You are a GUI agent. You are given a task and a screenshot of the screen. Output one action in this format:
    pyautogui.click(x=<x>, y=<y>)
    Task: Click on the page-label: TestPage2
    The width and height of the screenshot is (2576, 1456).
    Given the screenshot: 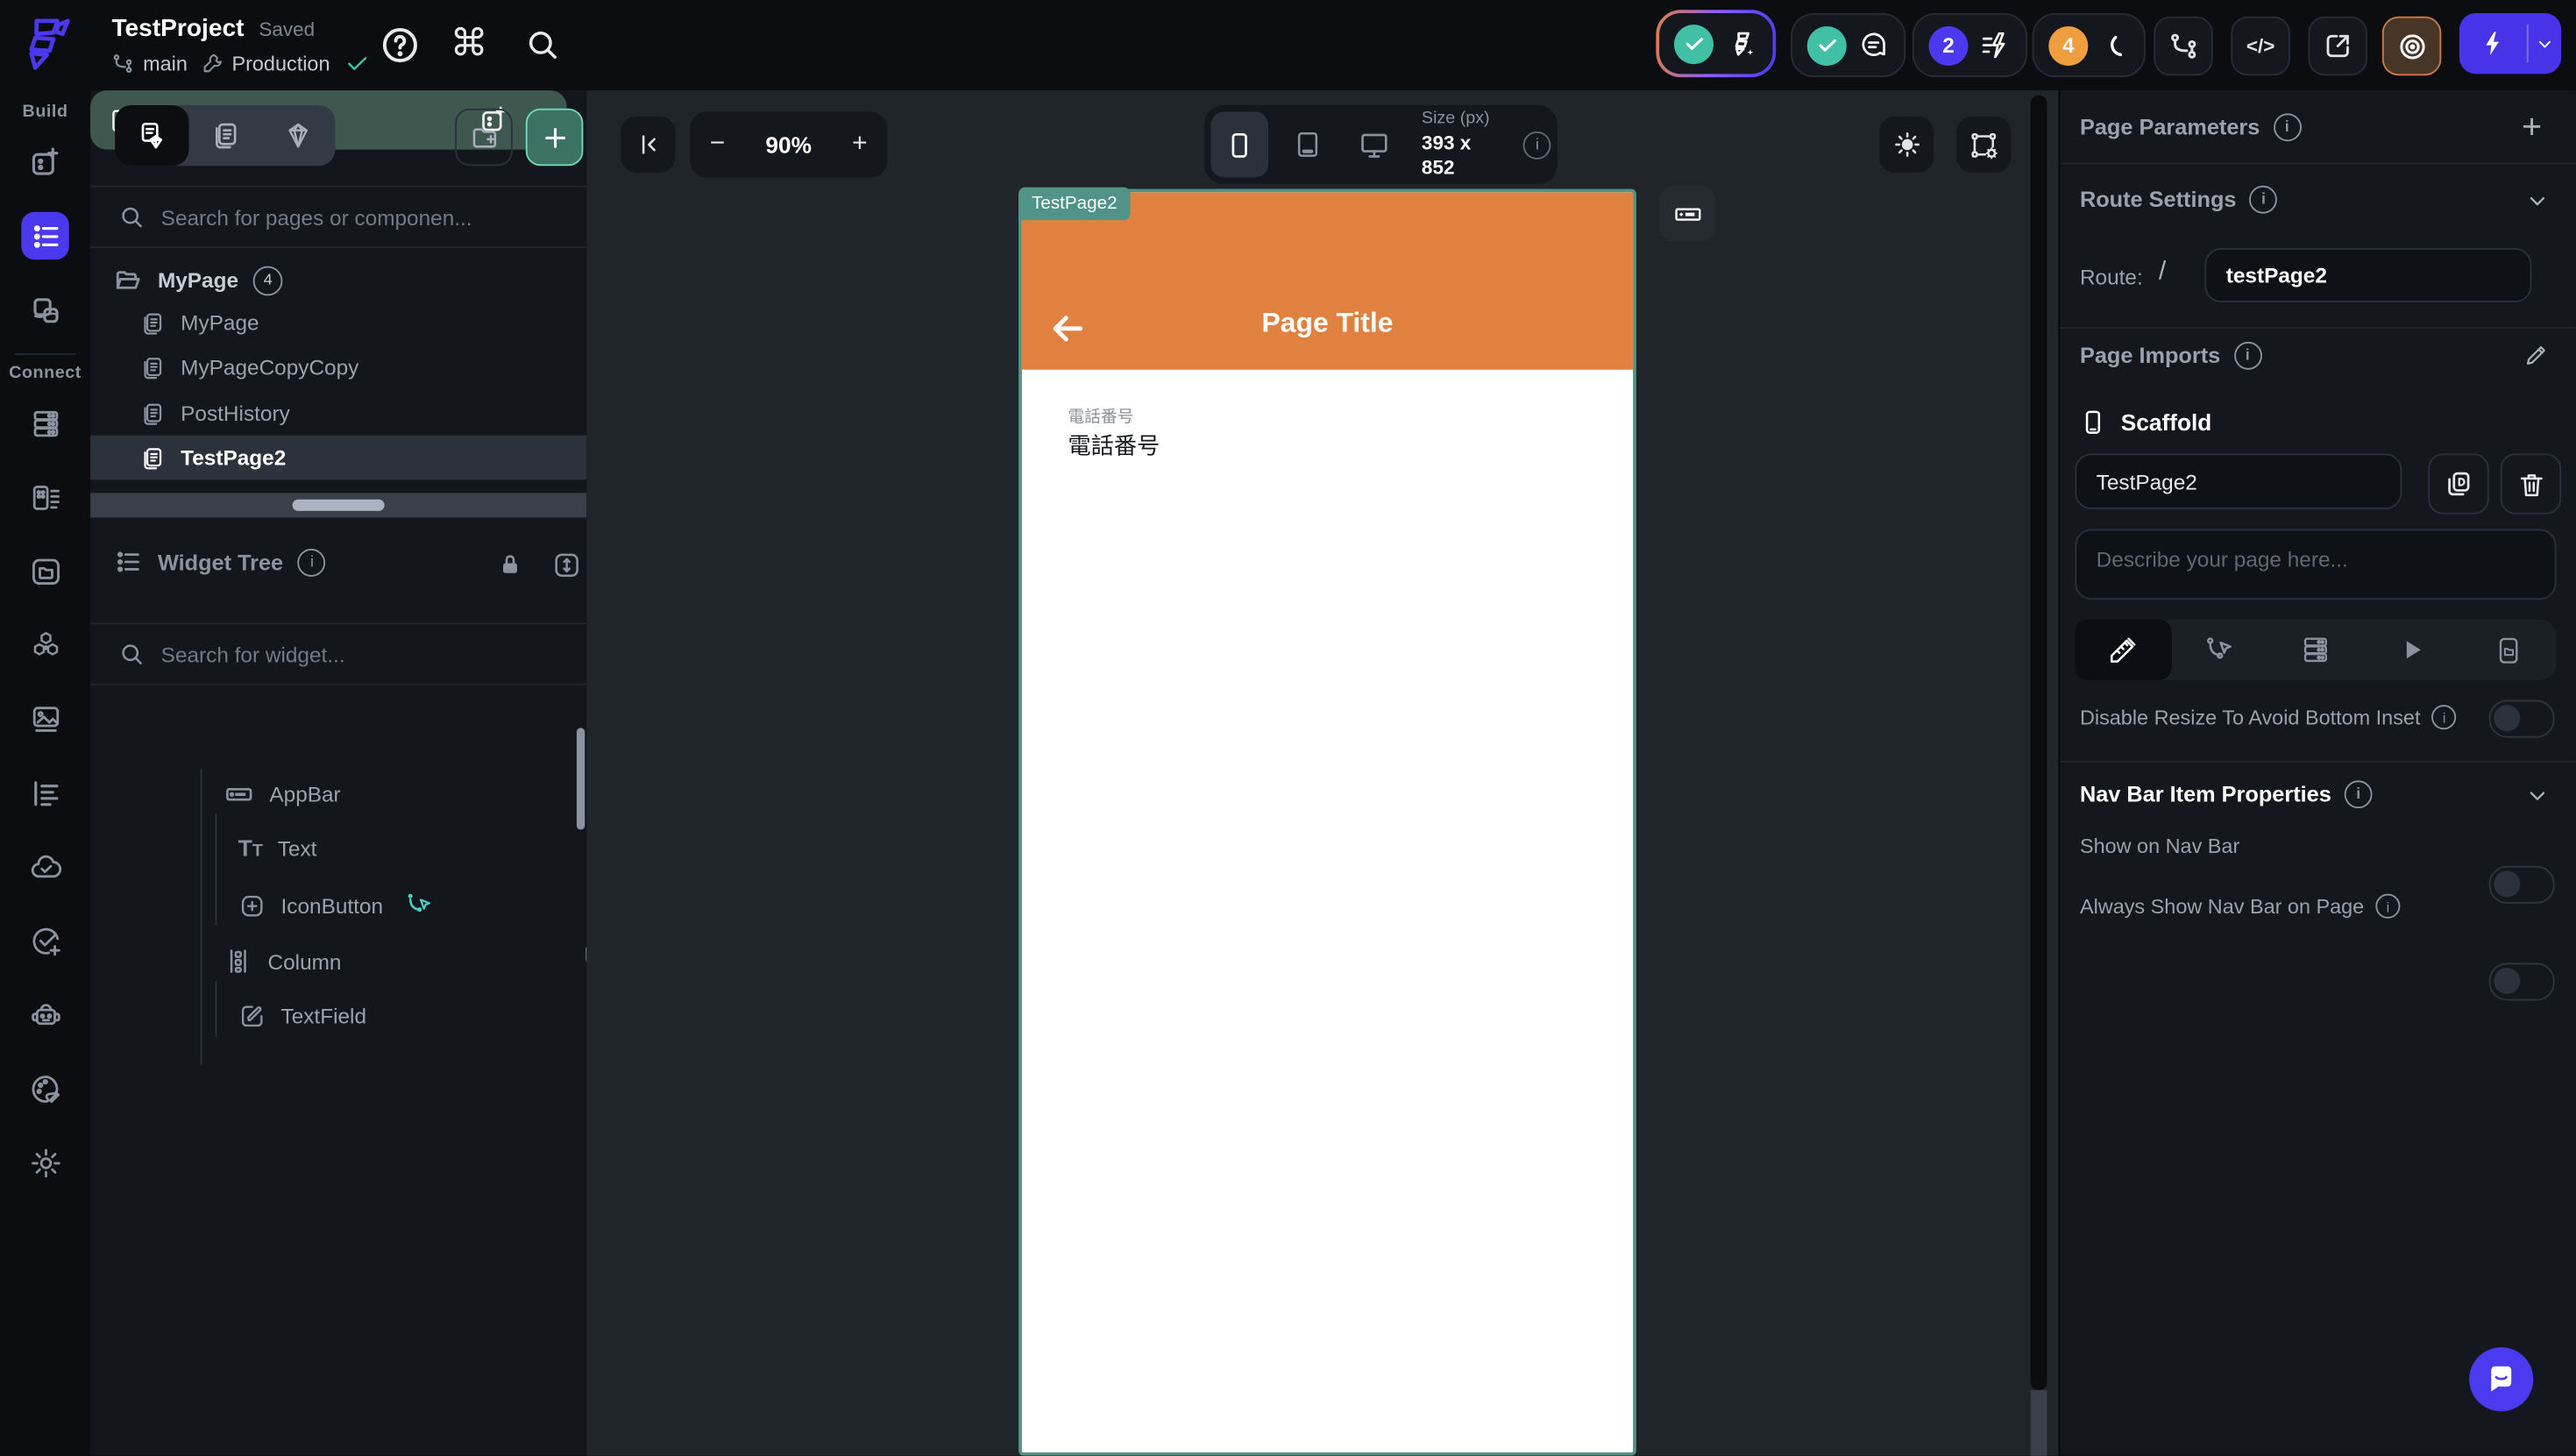 What is the action you would take?
    pyautogui.click(x=234, y=457)
    